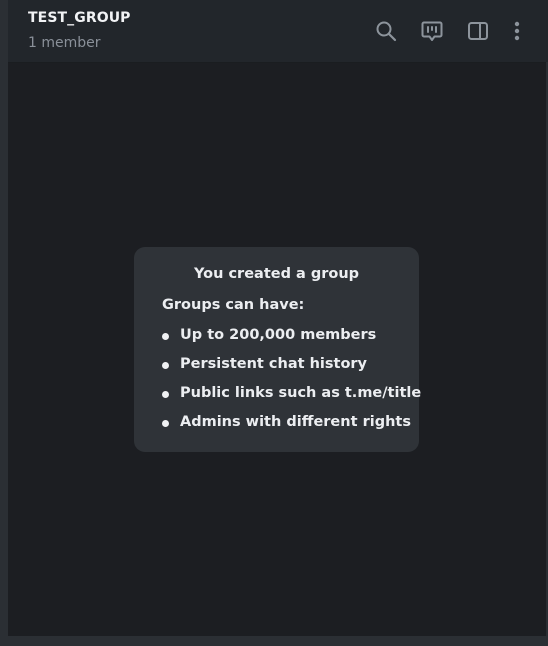  What do you see at coordinates (4, 323) in the screenshot?
I see `left-panel-edge` at bounding box center [4, 323].